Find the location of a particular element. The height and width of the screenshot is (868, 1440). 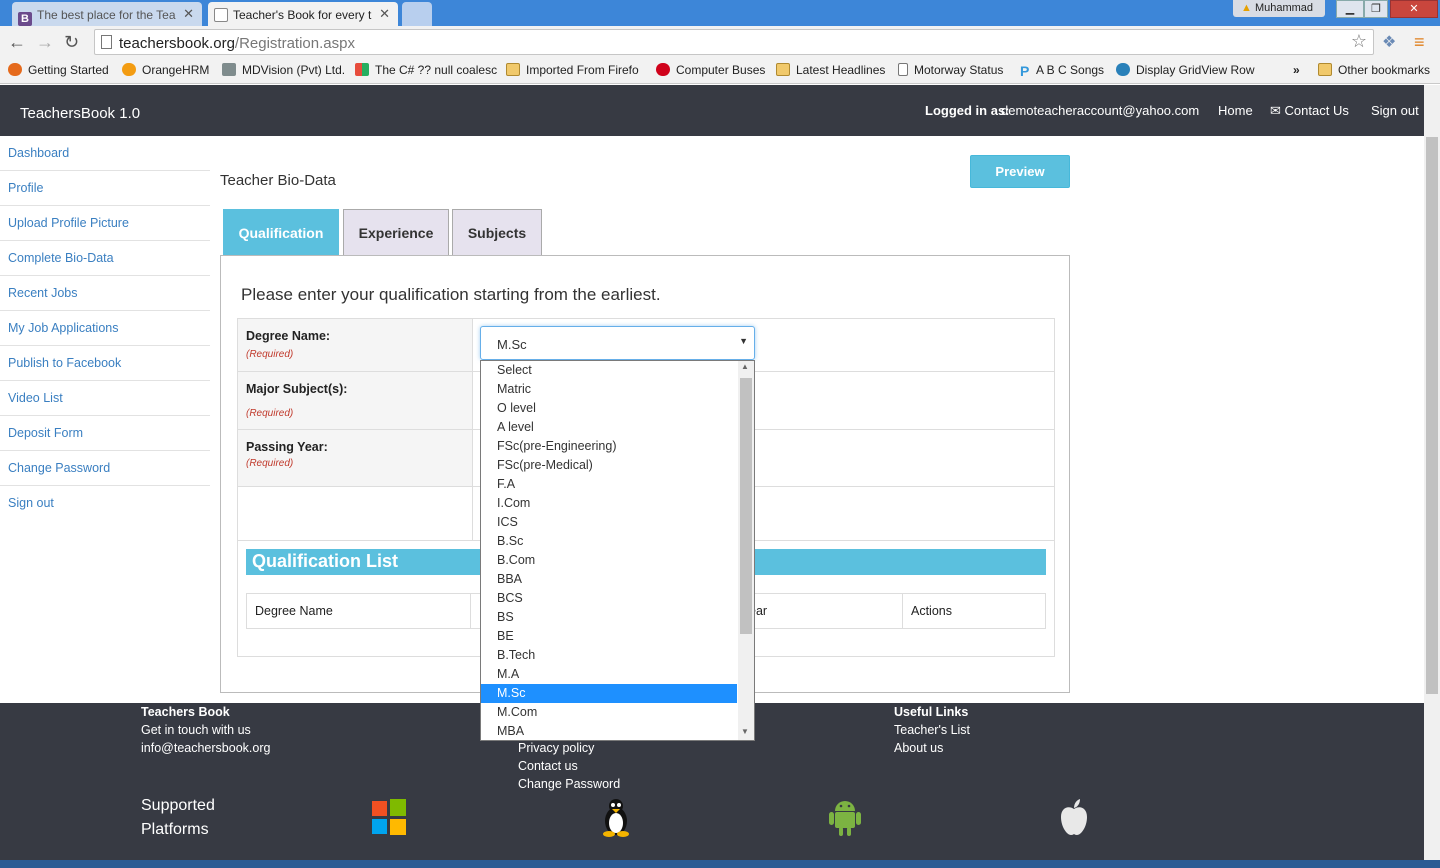

orange-icon is located at coordinates (129, 69).